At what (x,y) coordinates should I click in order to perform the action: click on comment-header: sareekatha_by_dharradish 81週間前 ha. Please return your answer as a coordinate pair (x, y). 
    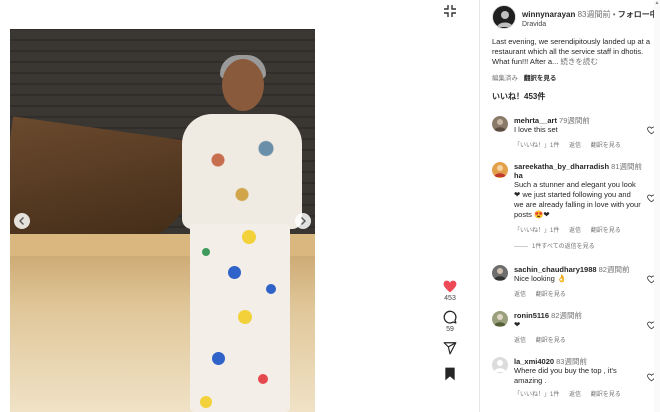
    Looking at the image, I should click on (578, 171).